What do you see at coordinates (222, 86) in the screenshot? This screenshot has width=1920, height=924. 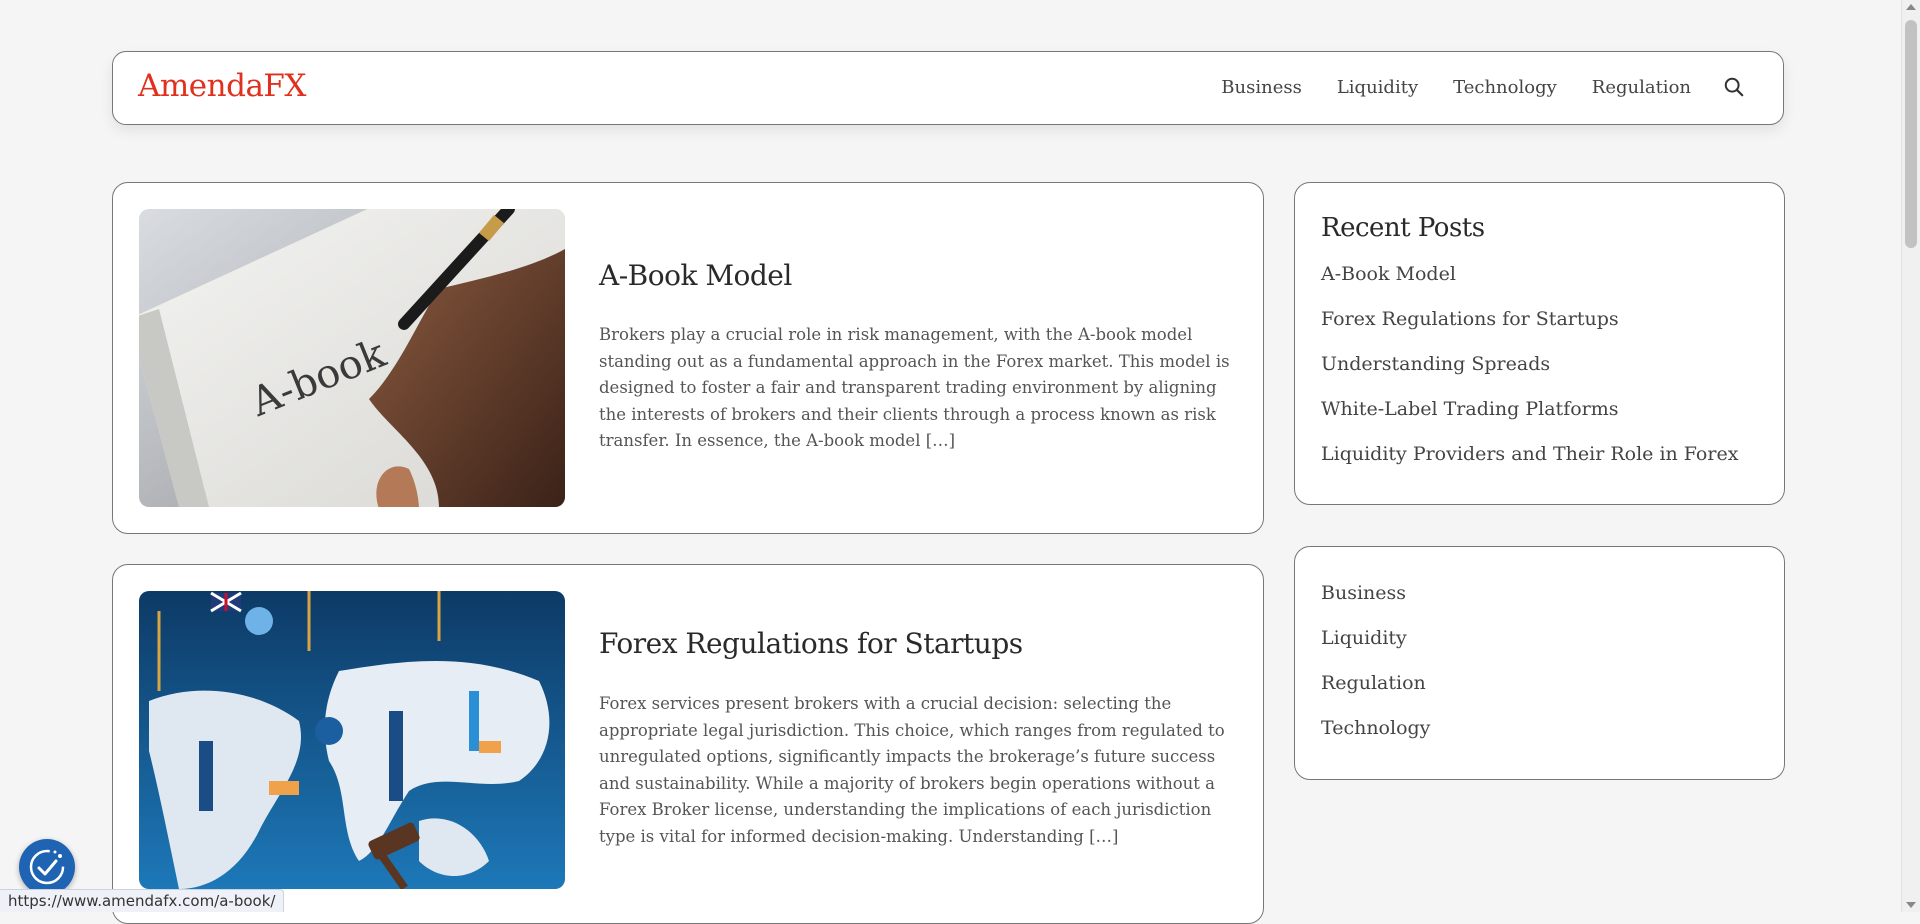 I see `site-logo: AmendaFX` at bounding box center [222, 86].